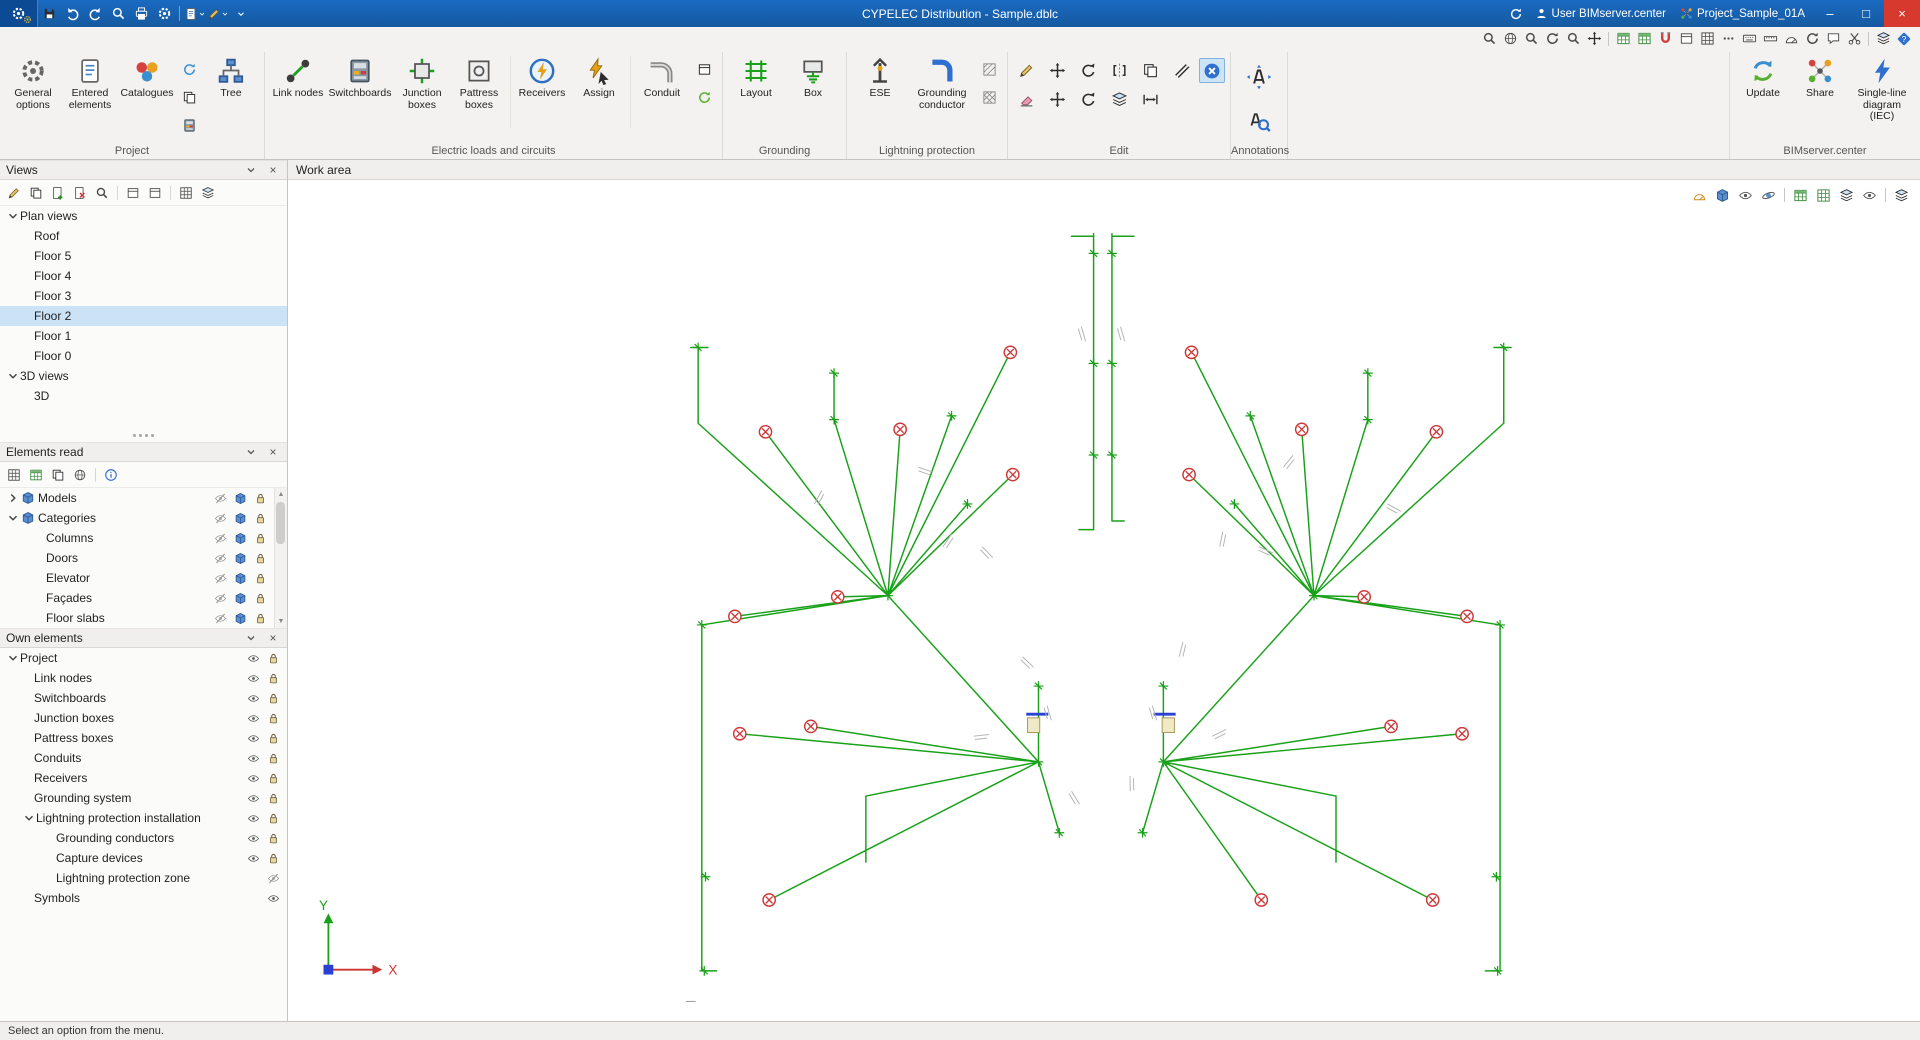  I want to click on tree-item-pattress-boxes: Pattress boxes, so click(143, 738).